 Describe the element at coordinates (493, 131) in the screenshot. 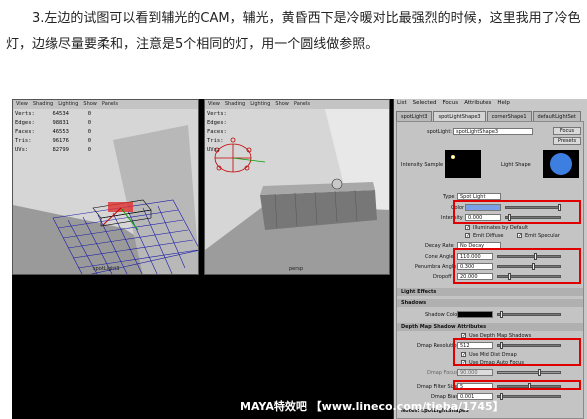

I see `node-name-field: spotLightShape3` at that location.